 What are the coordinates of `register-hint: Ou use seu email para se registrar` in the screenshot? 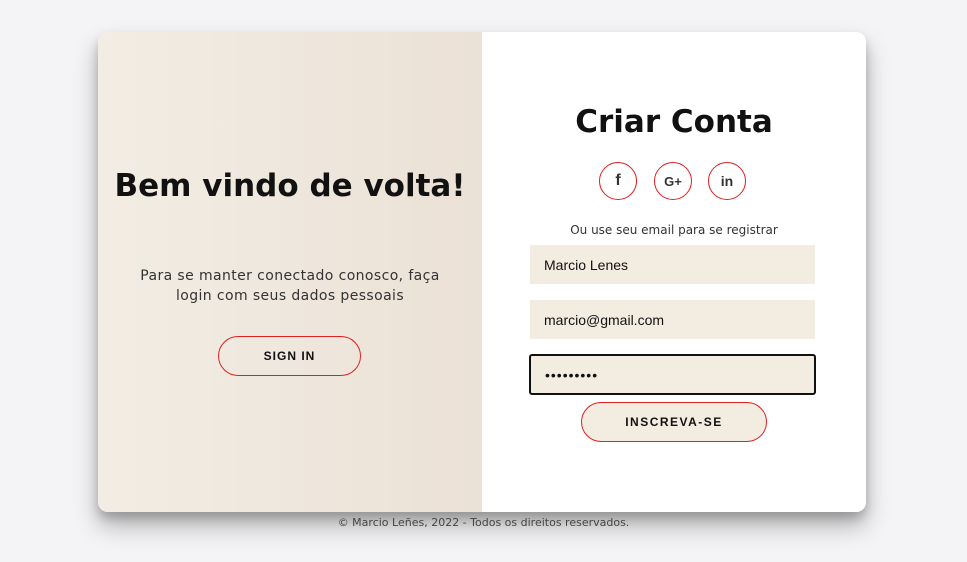 It's located at (674, 230).